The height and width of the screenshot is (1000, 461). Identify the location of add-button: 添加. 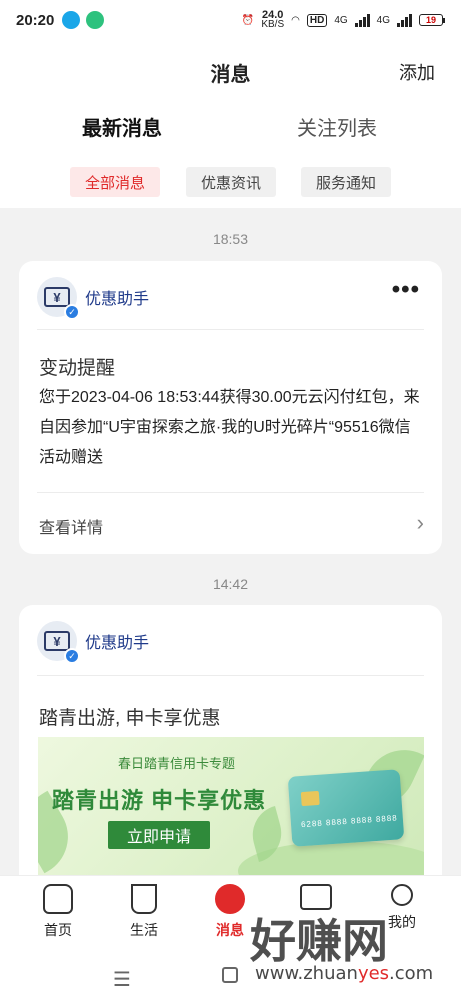
(417, 72).